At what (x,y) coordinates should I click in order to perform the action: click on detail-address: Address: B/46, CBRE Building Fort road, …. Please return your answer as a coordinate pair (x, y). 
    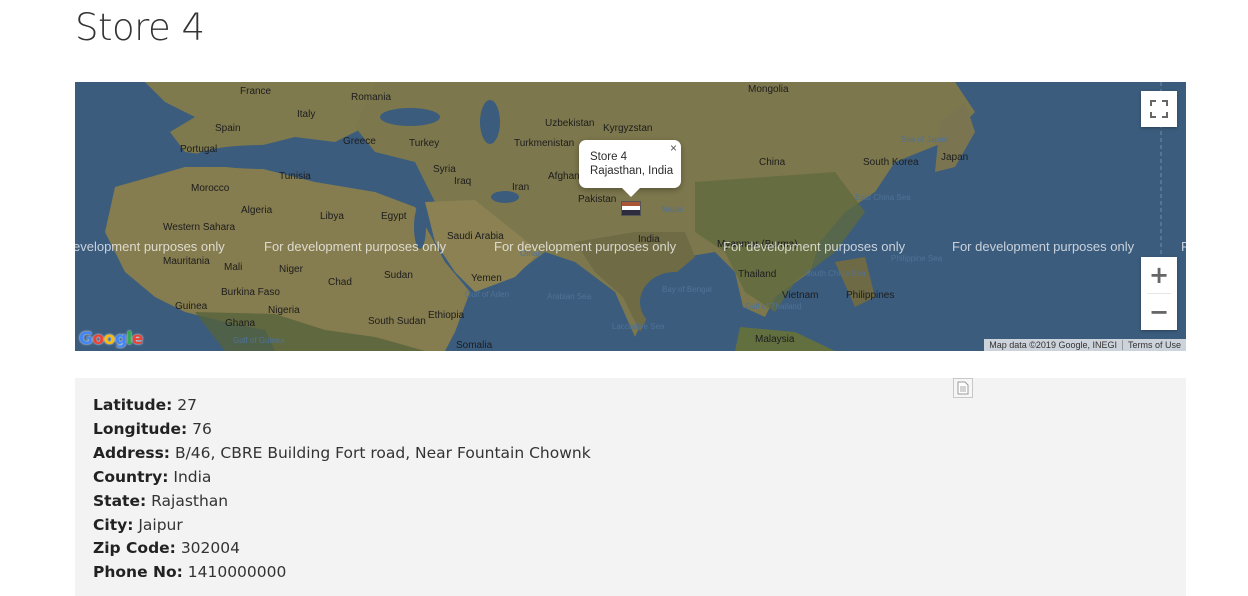
    Looking at the image, I should click on (630, 454).